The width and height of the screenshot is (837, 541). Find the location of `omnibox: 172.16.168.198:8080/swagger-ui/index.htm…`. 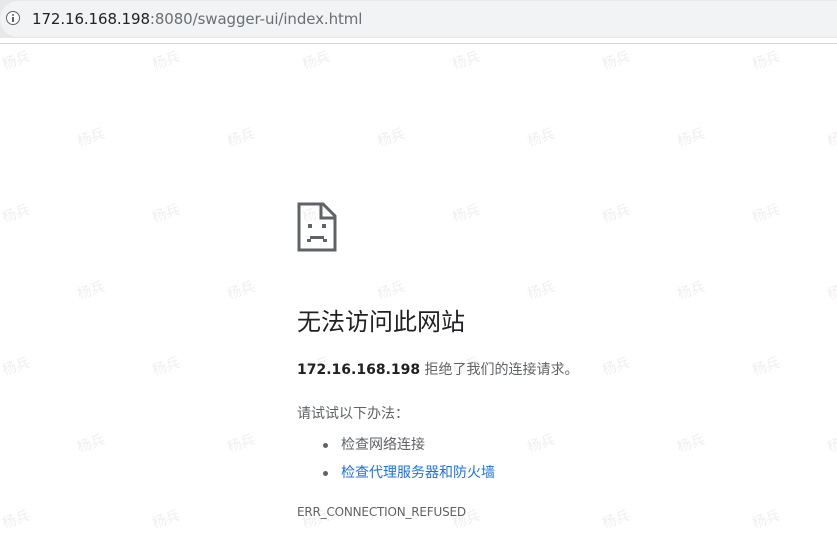

omnibox: 172.16.168.198:8080/swagger-ui/index.htm… is located at coordinates (418, 19).